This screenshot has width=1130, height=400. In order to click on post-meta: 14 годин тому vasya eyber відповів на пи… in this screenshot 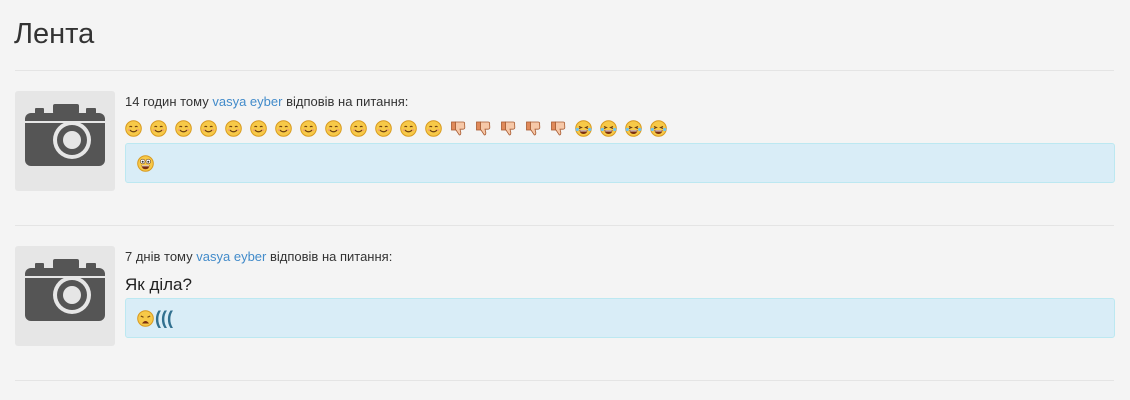, I will do `click(266, 102)`.